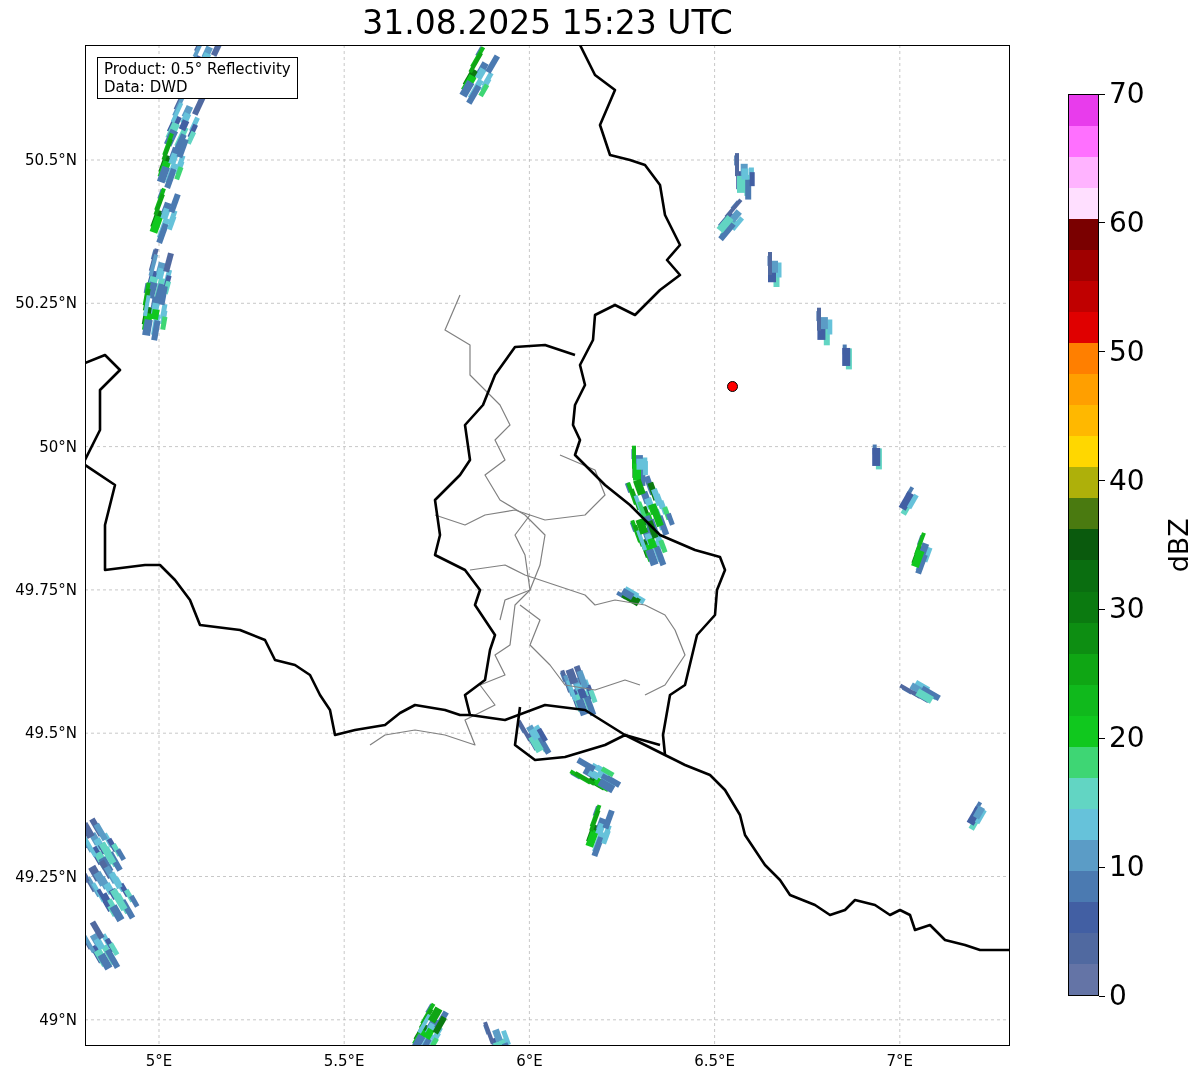 The image size is (1202, 1081). I want to click on location-marker, so click(732, 386).